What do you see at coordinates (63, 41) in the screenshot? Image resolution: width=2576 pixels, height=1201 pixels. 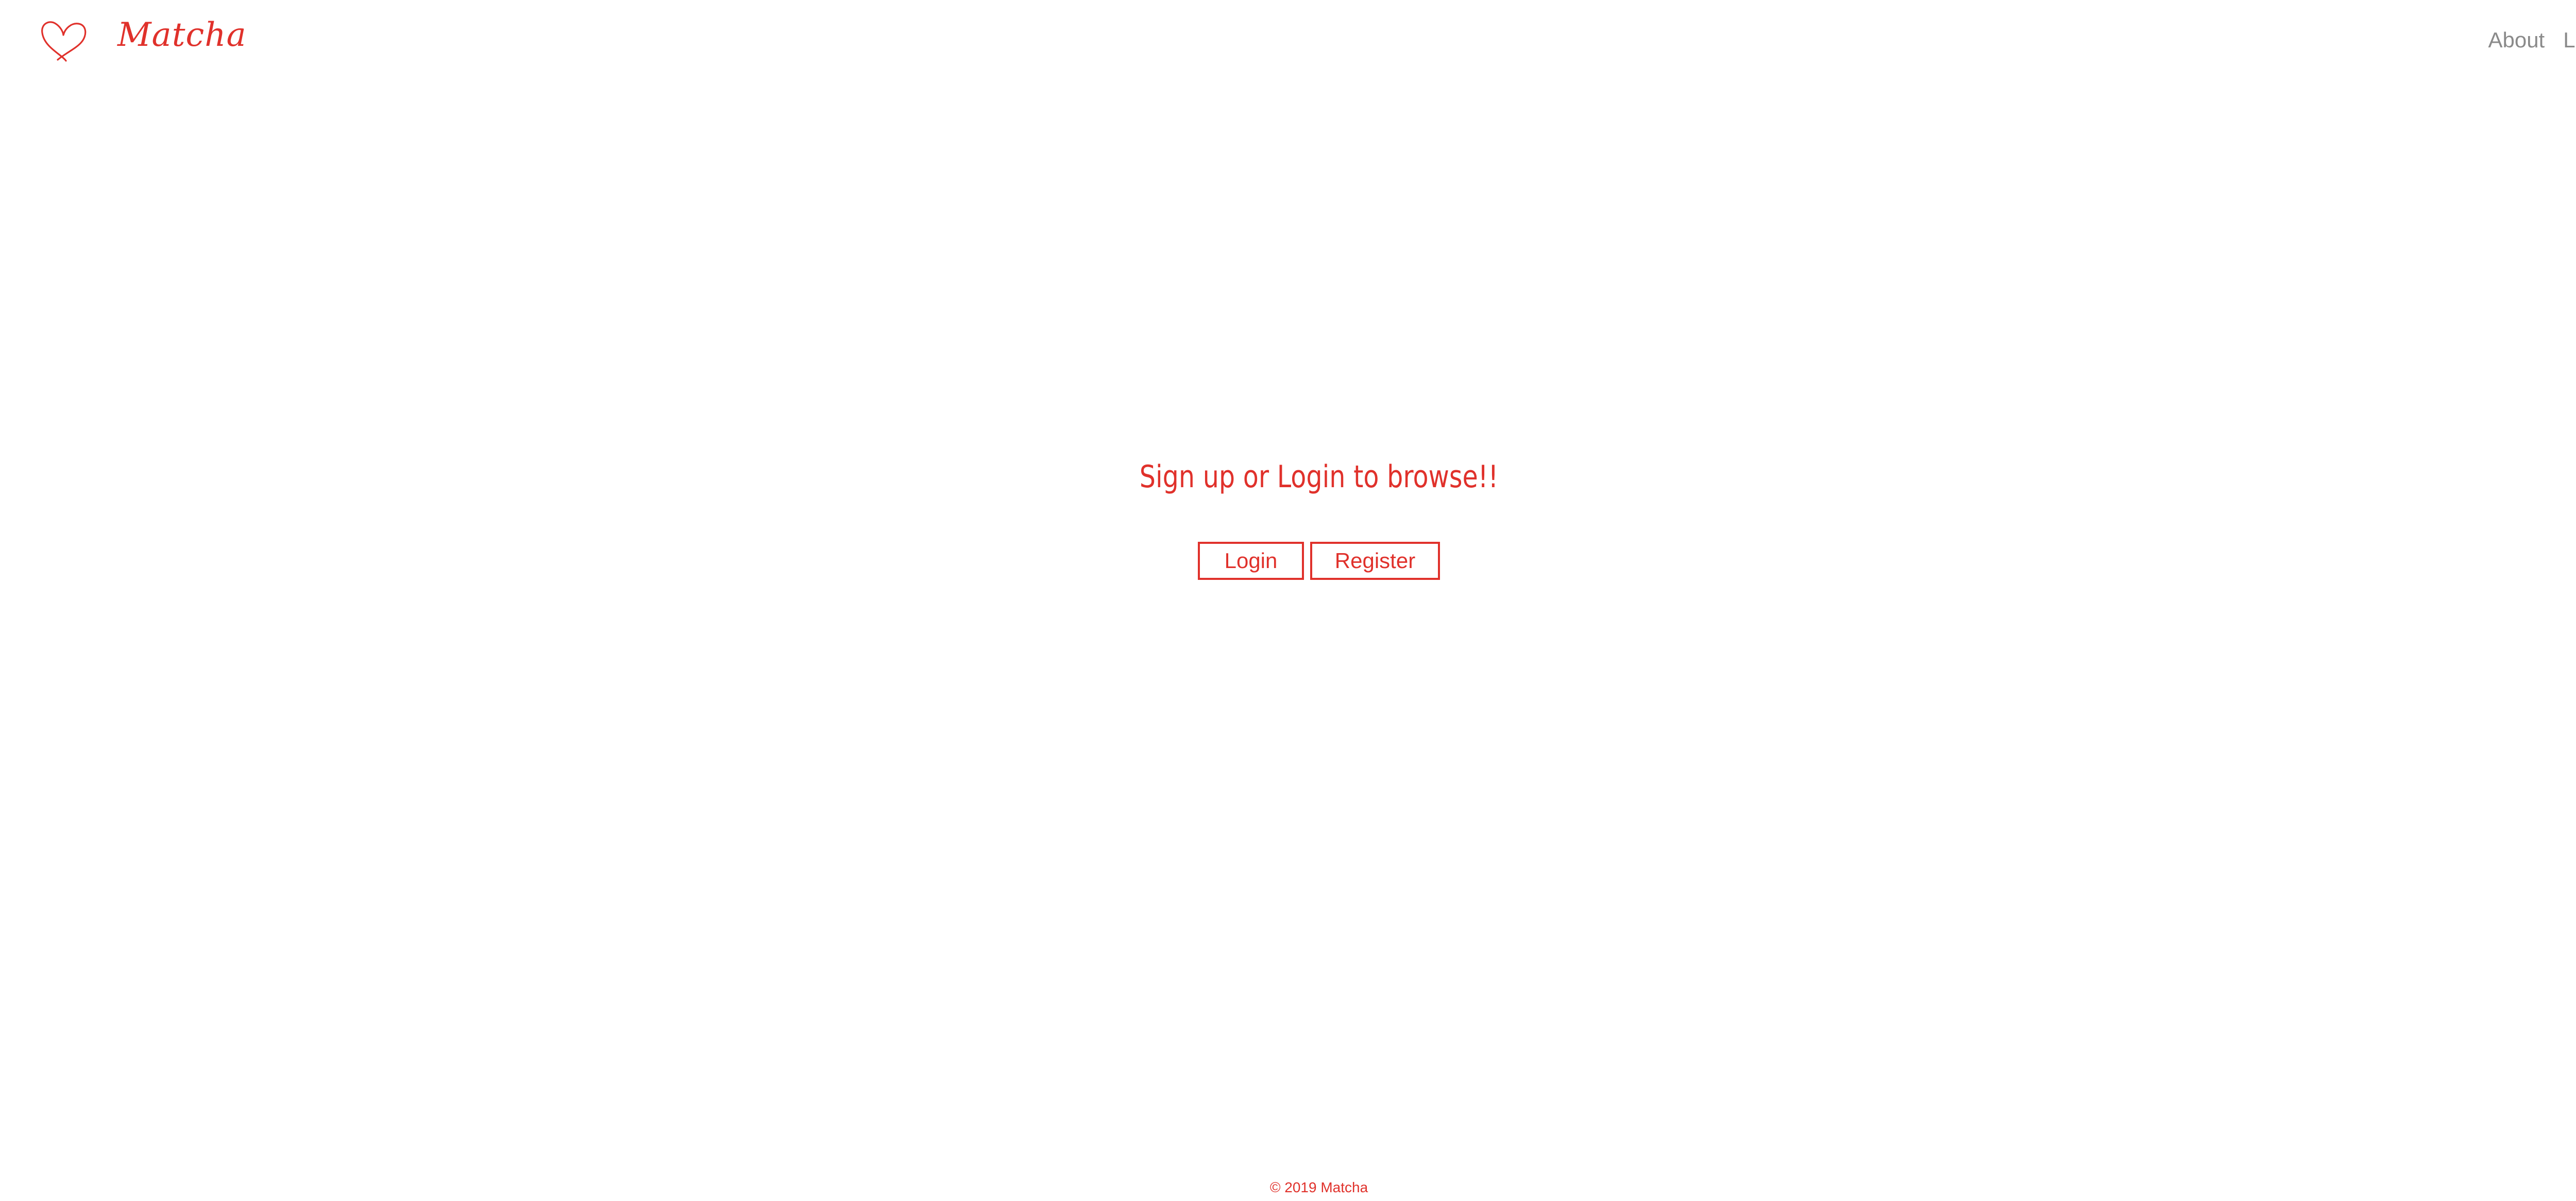 I see `heart-icon` at bounding box center [63, 41].